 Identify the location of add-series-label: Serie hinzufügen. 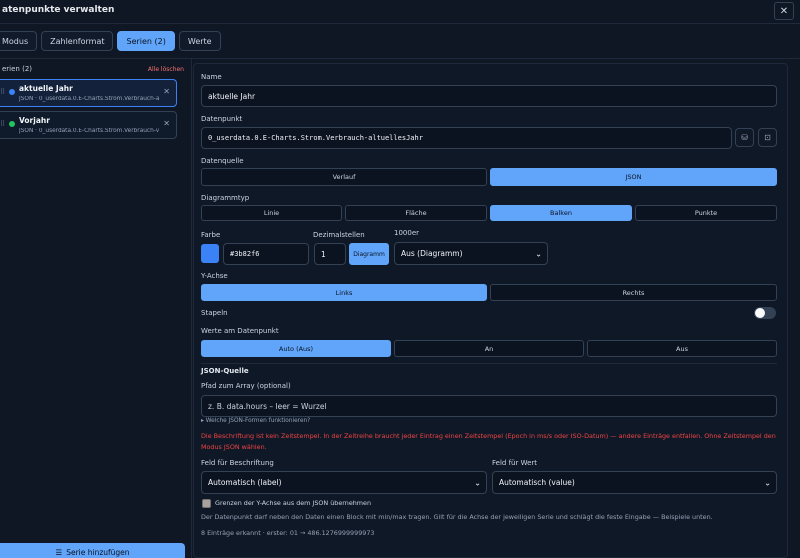
(98, 552).